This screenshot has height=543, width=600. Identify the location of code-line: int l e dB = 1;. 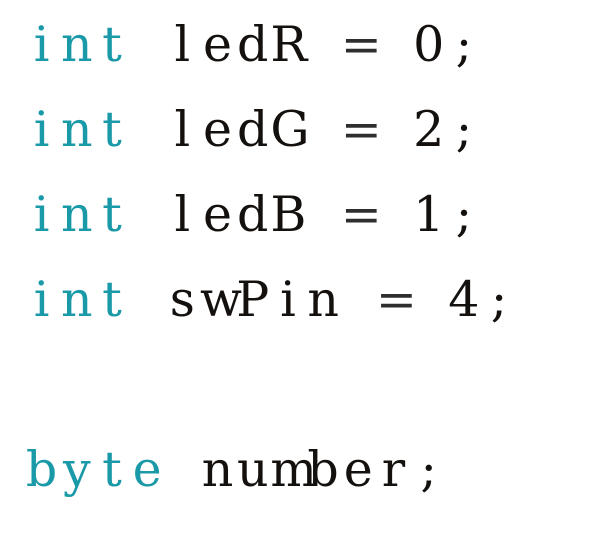
(252, 214).